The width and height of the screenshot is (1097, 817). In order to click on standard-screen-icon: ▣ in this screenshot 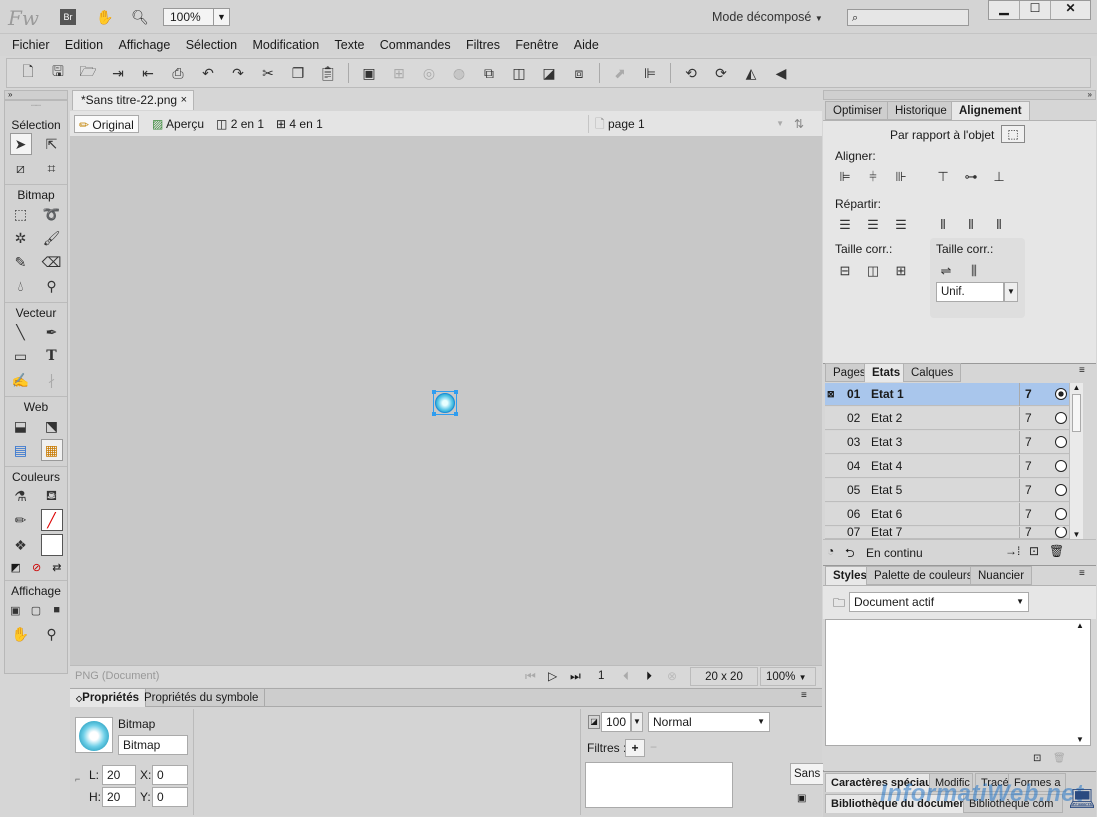, I will do `click(15, 610)`.